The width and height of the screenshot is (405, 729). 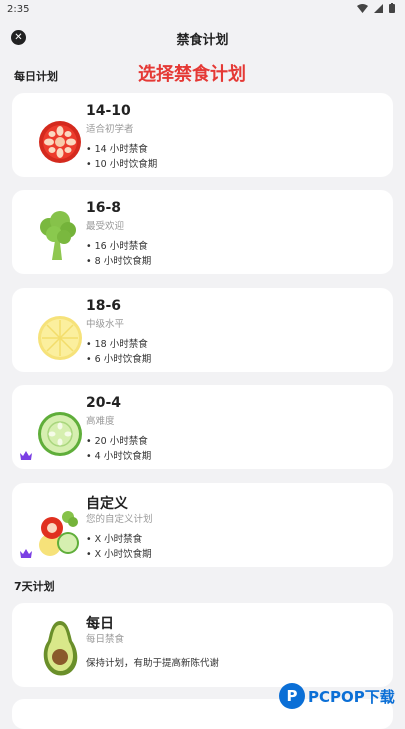 I want to click on mixed-food-icon, so click(x=59, y=533).